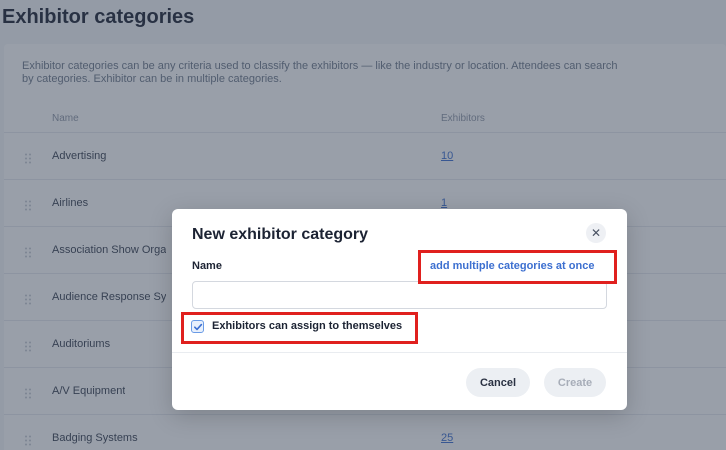 The image size is (726, 450). I want to click on highlight-box-multiple-link, so click(517, 267).